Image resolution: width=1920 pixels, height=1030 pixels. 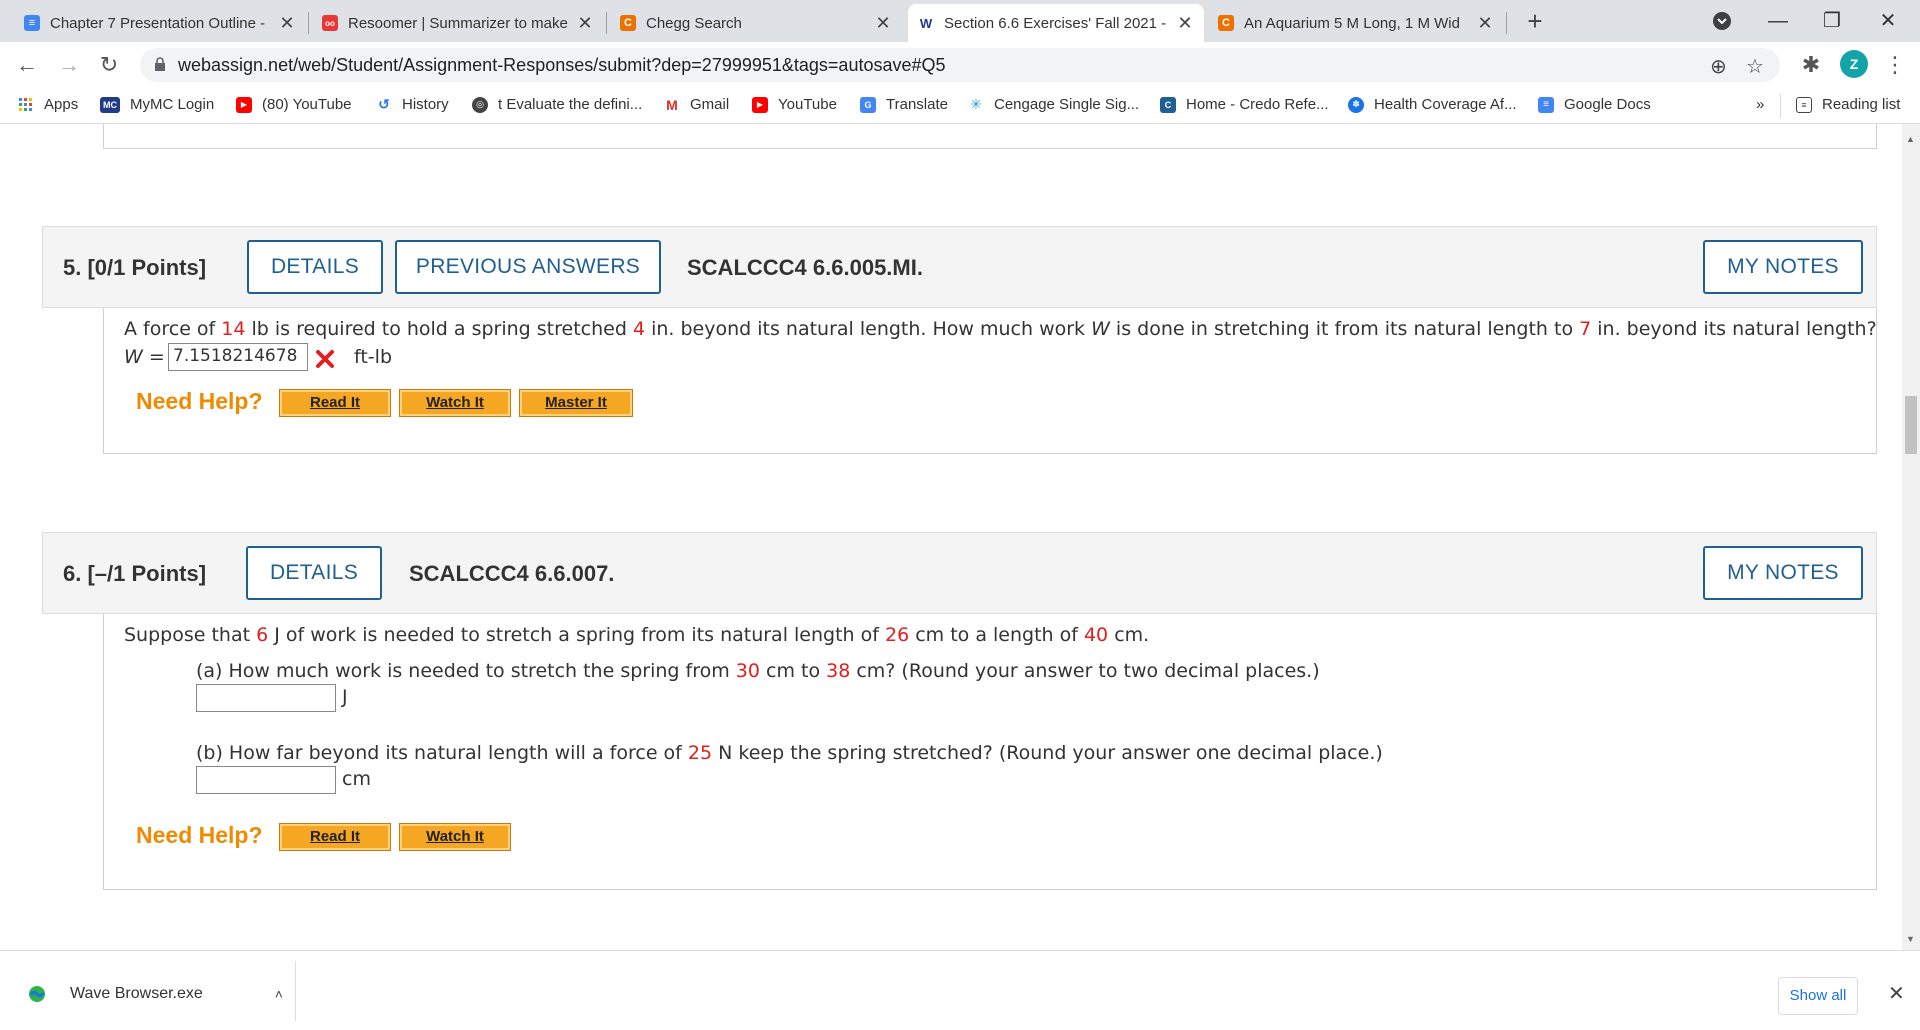 I want to click on question-6-read-it-button: Read It, so click(x=335, y=837).